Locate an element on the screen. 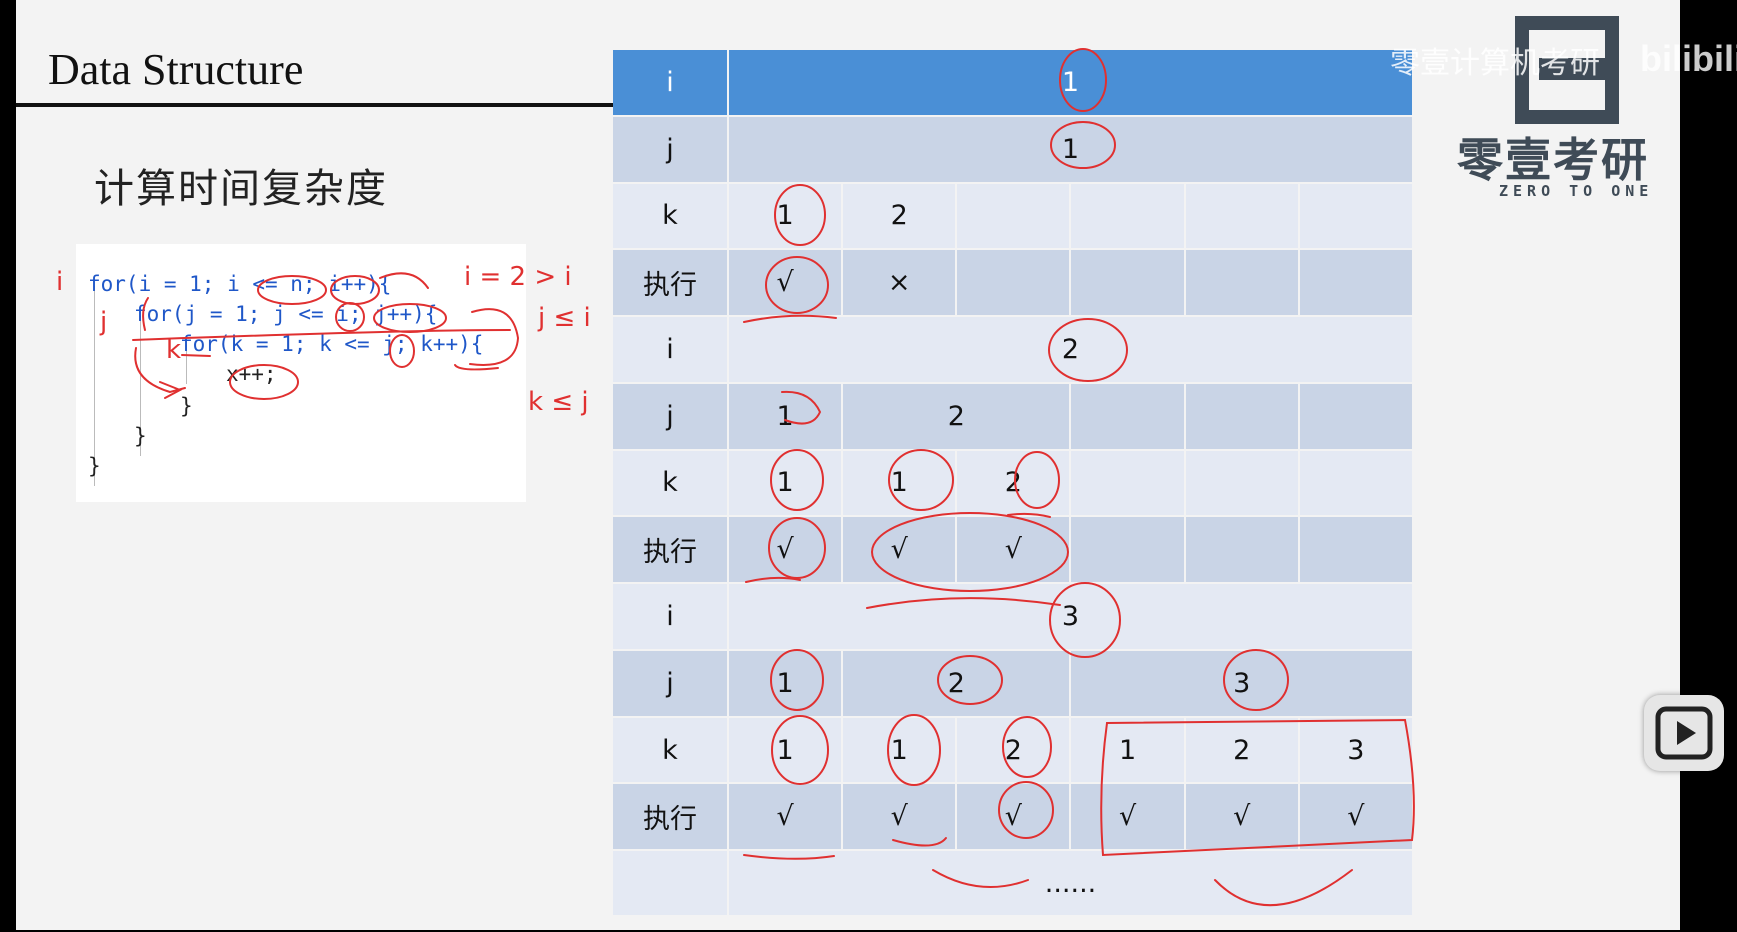 This screenshot has height=932, width=1737. cell: × is located at coordinates (899, 283).